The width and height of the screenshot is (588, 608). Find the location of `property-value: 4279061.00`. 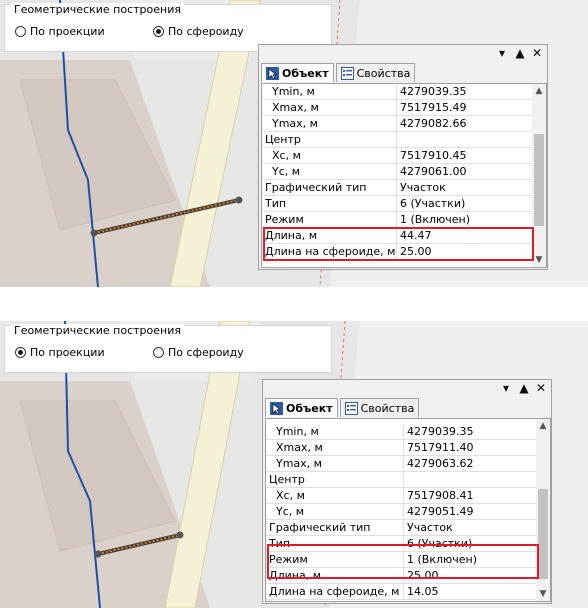

property-value: 4279061.00 is located at coordinates (433, 171).